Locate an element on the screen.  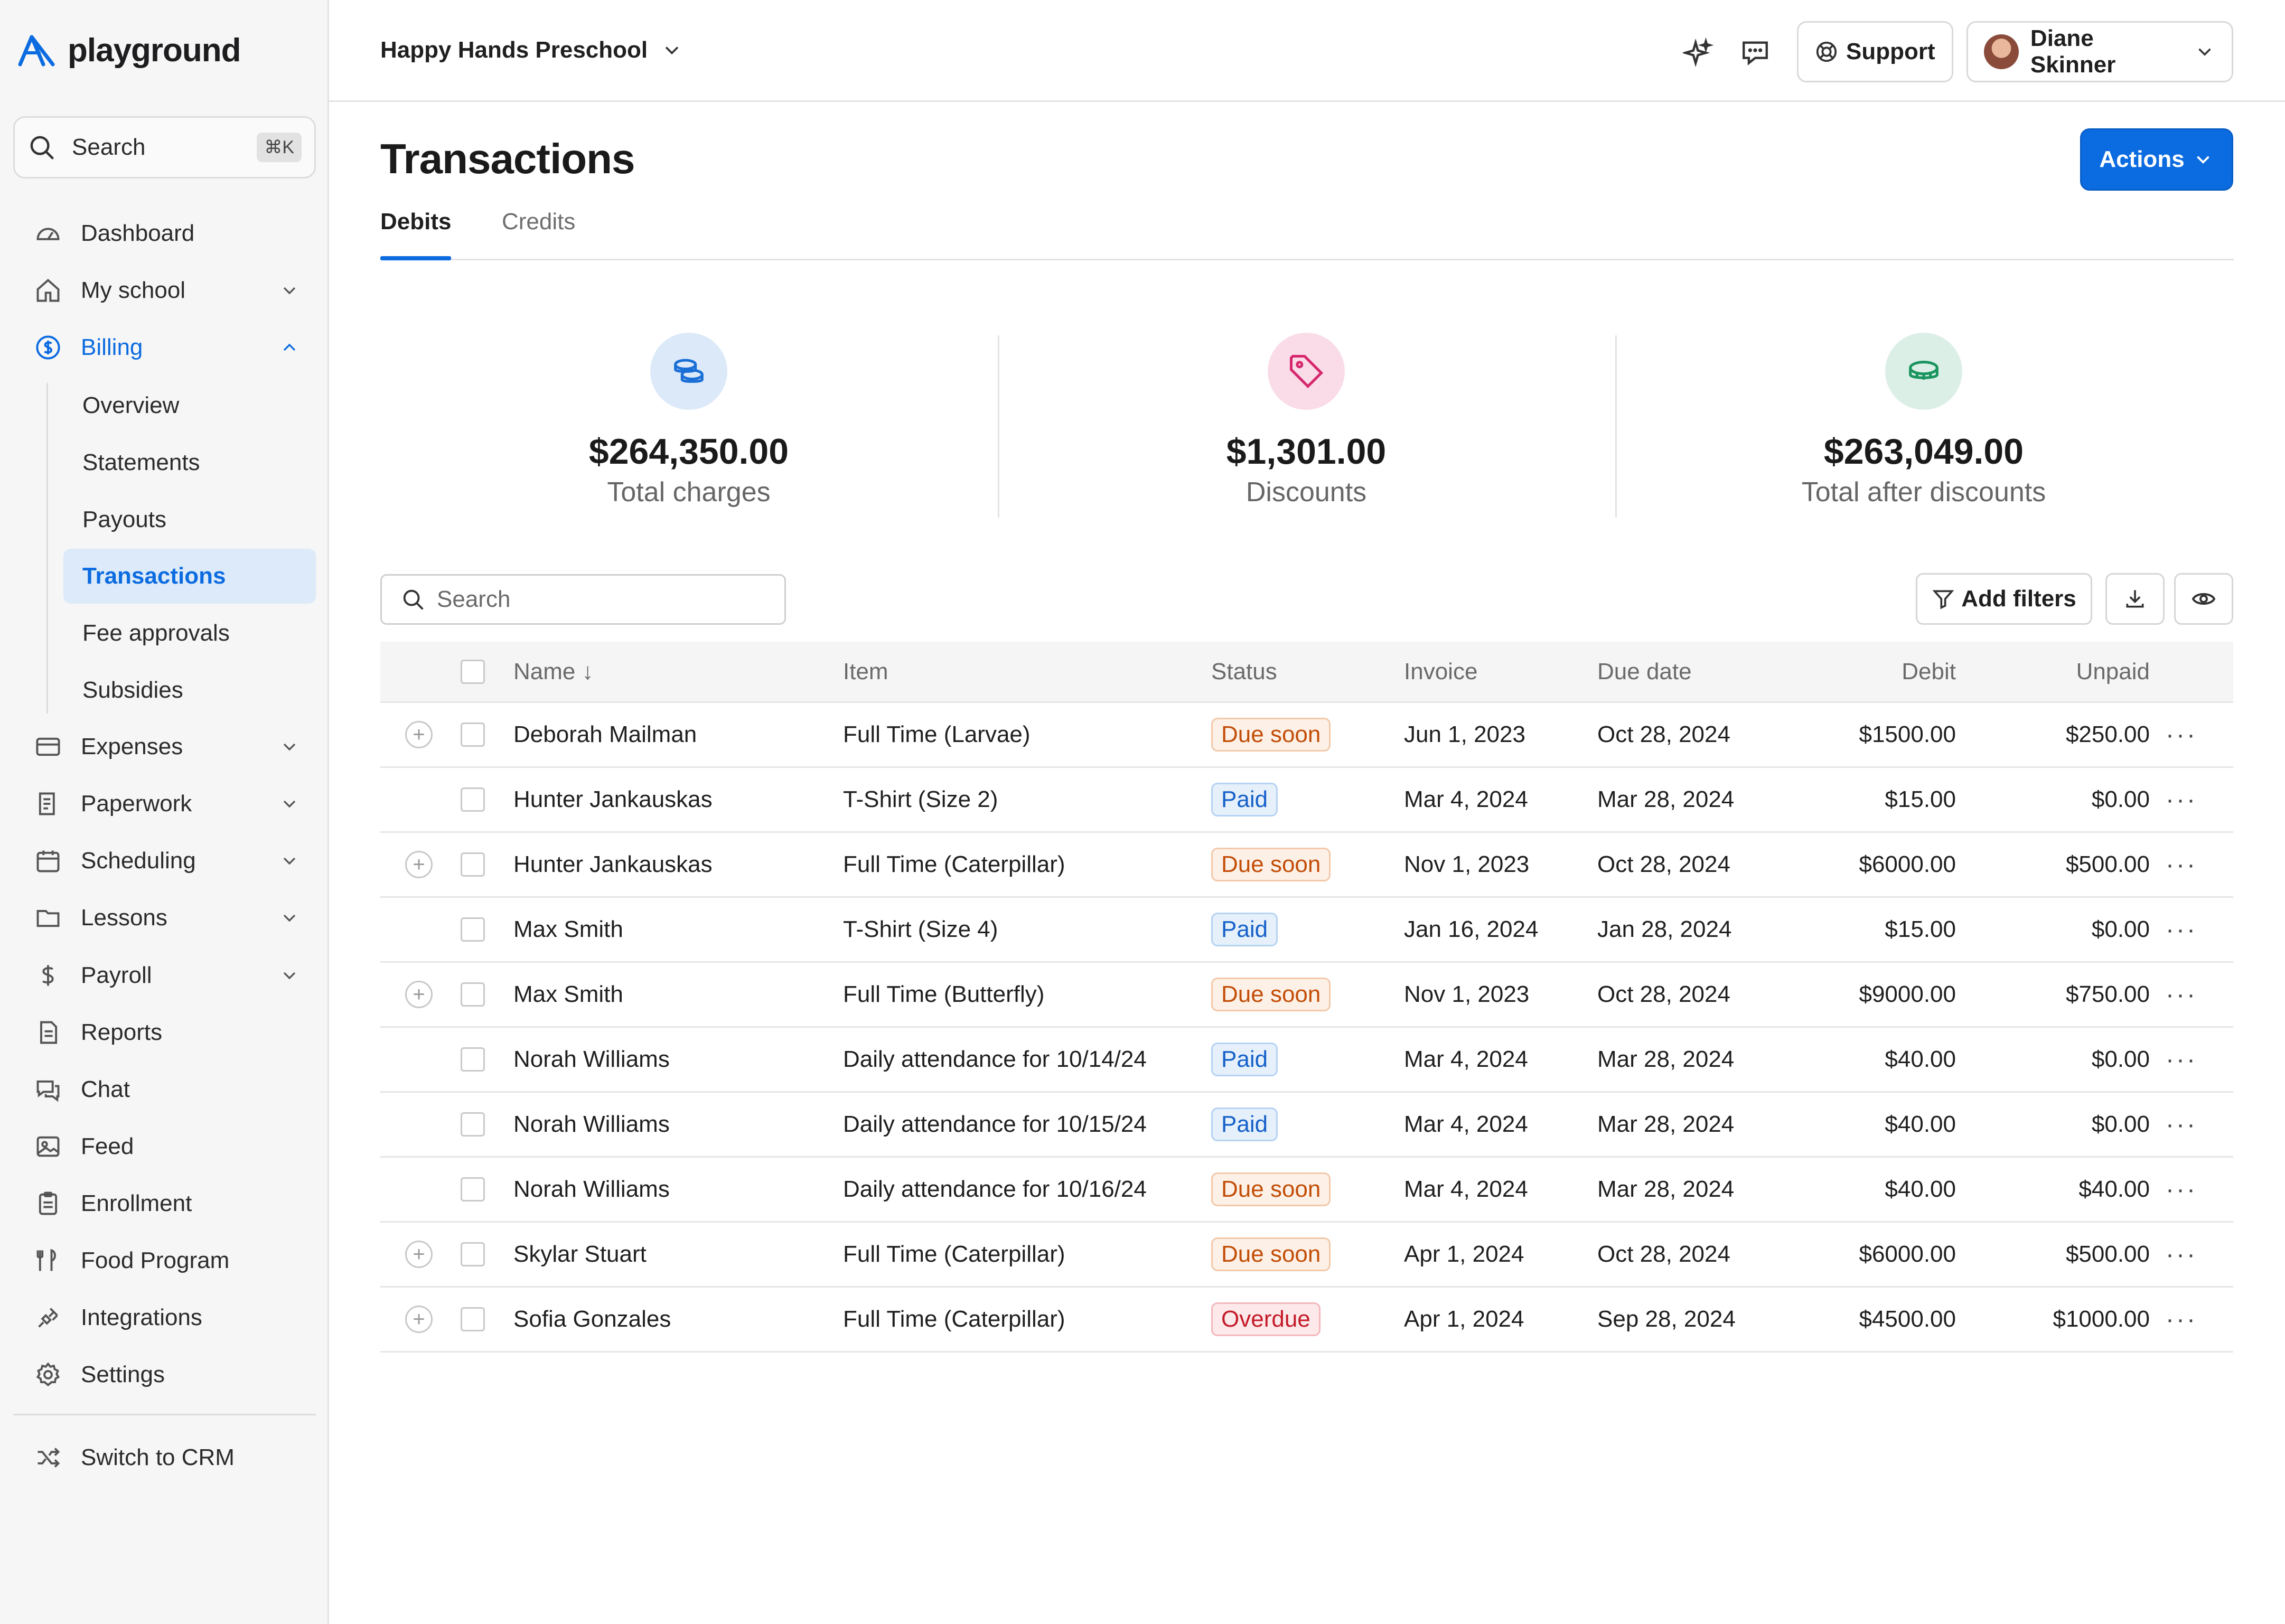
add-filters-button: Add filters is located at coordinates (2004, 599).